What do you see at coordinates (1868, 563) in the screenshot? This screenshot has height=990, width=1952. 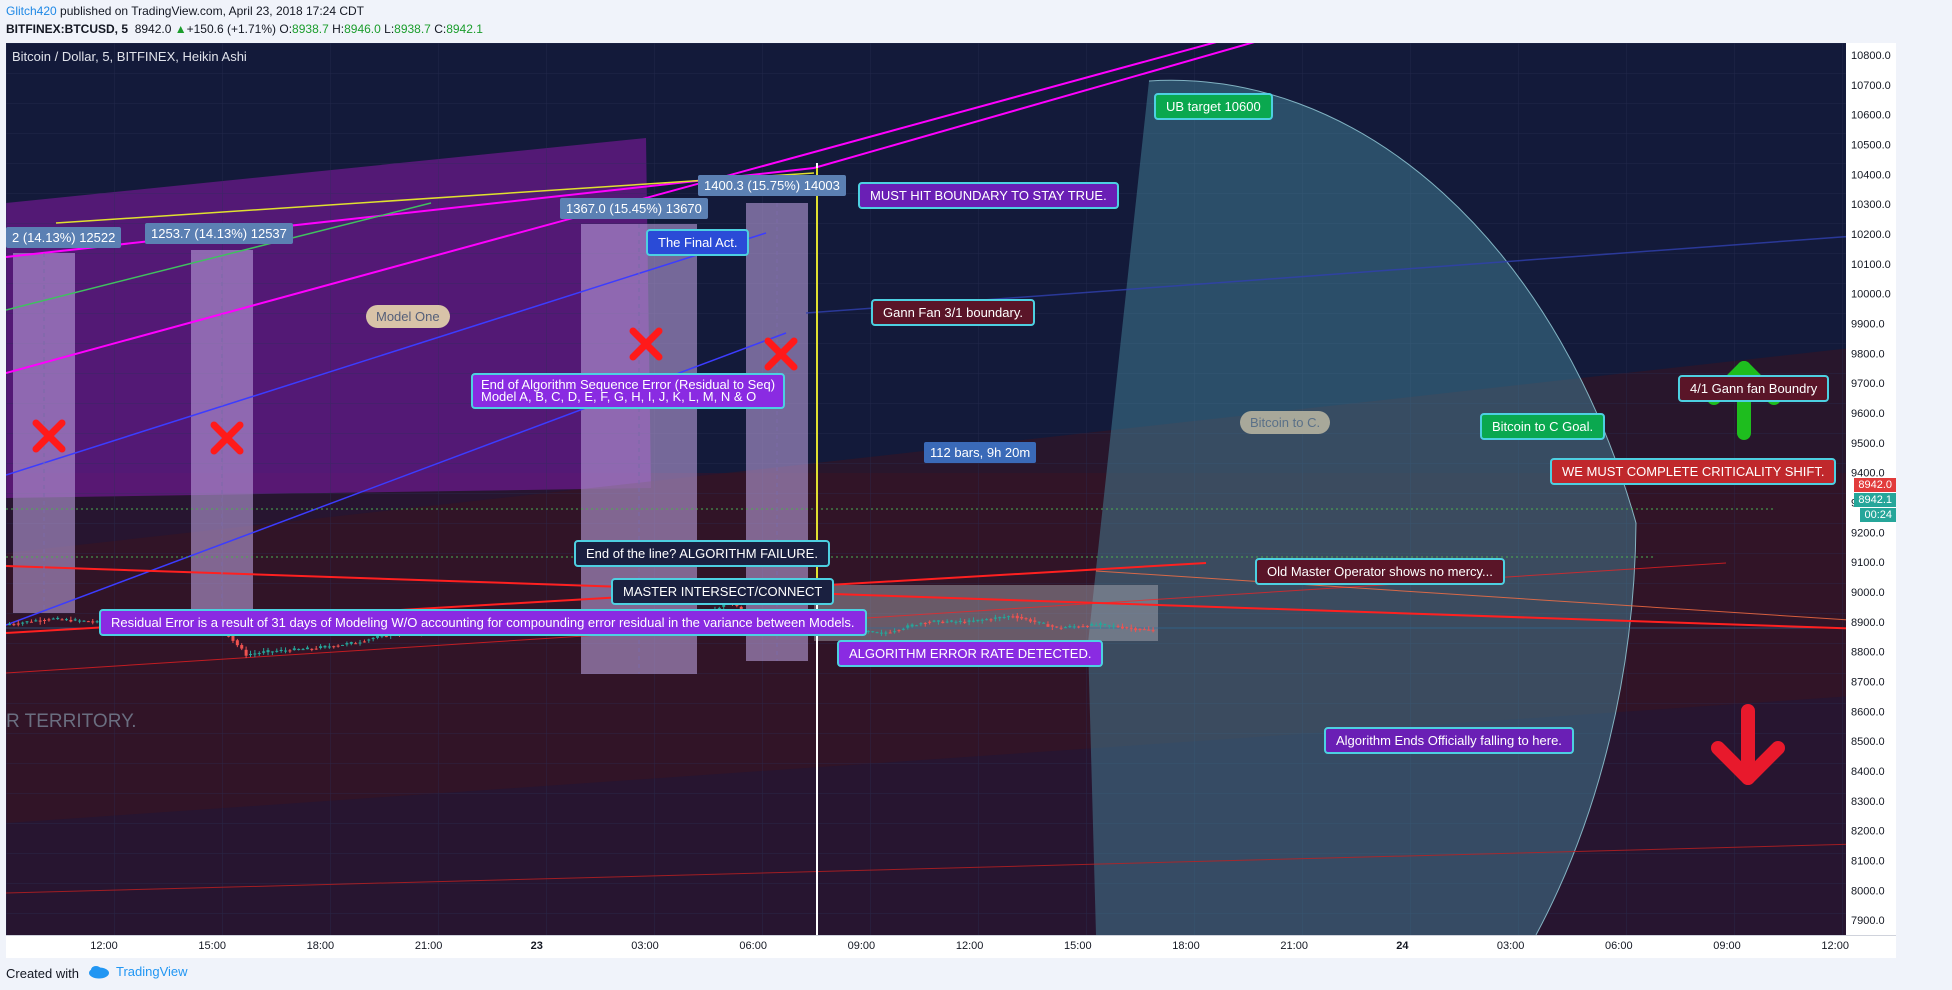 I see `y-tick-label: 9100.0` at bounding box center [1868, 563].